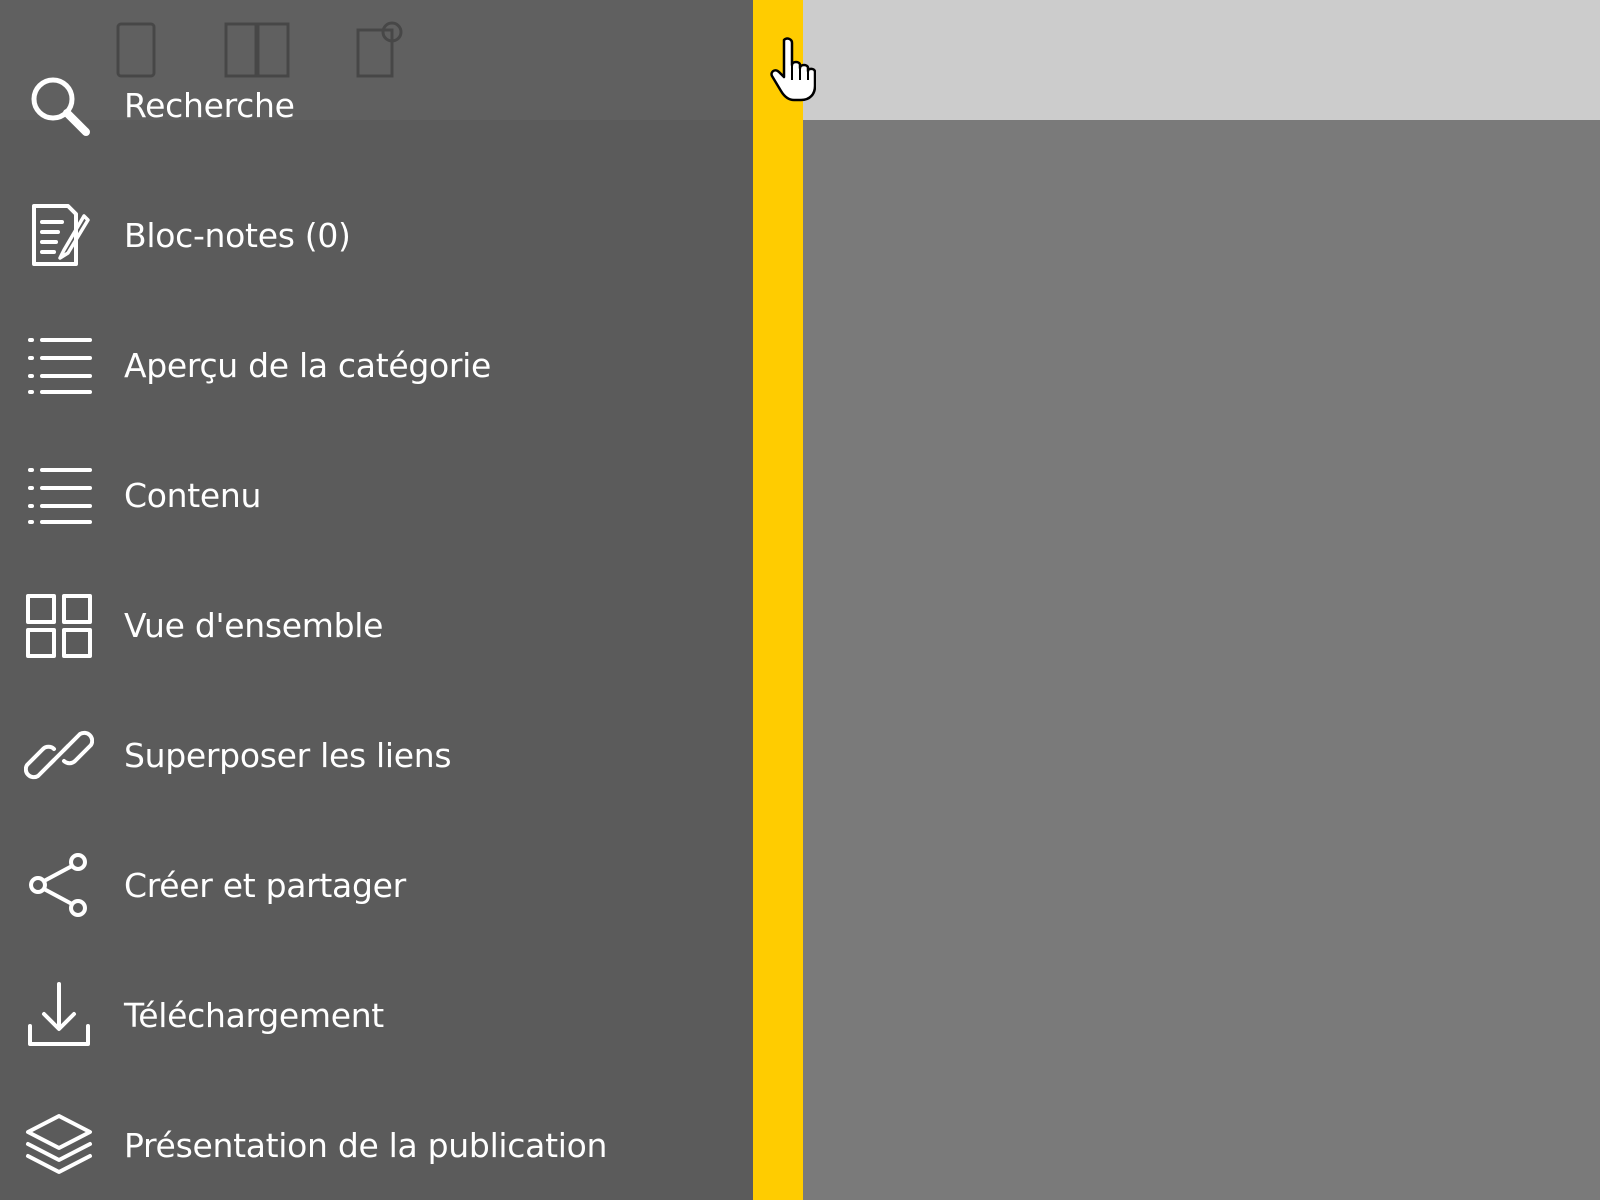 The width and height of the screenshot is (1600, 1200). What do you see at coordinates (59, 235) in the screenshot?
I see `notepad-icon` at bounding box center [59, 235].